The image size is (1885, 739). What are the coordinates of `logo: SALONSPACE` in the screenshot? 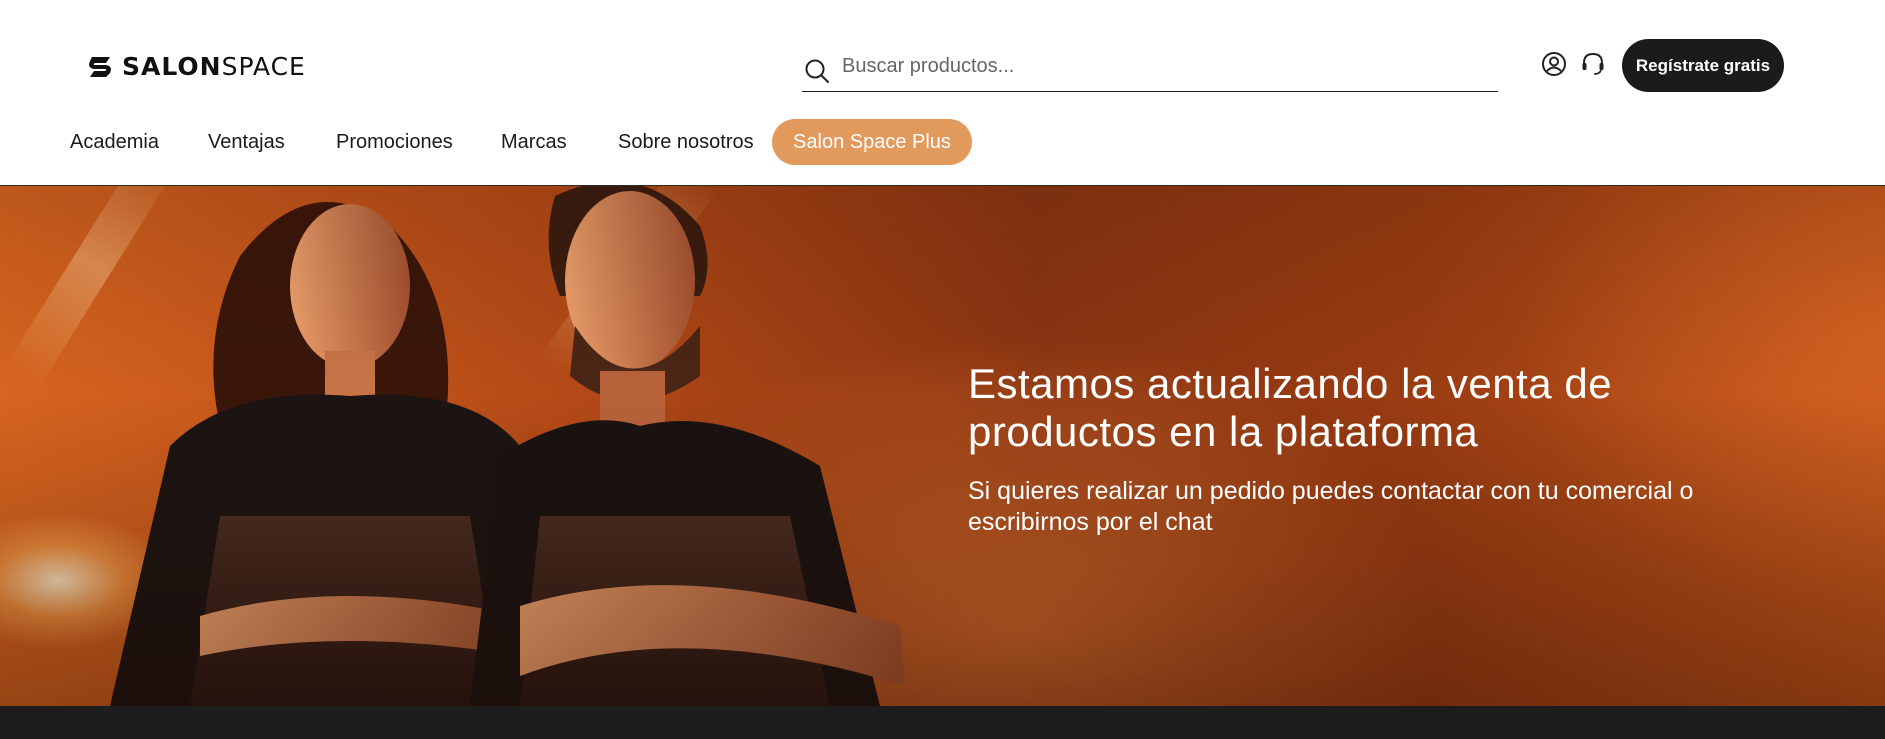 It's located at (196, 66).